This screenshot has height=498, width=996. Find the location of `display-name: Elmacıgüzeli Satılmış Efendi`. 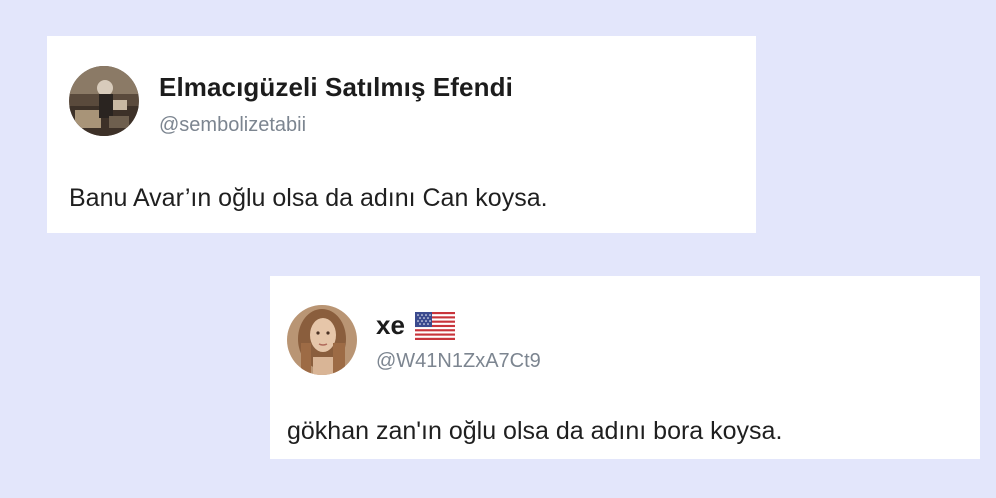

display-name: Elmacıgüzeli Satılmış Efendi is located at coordinates (336, 87).